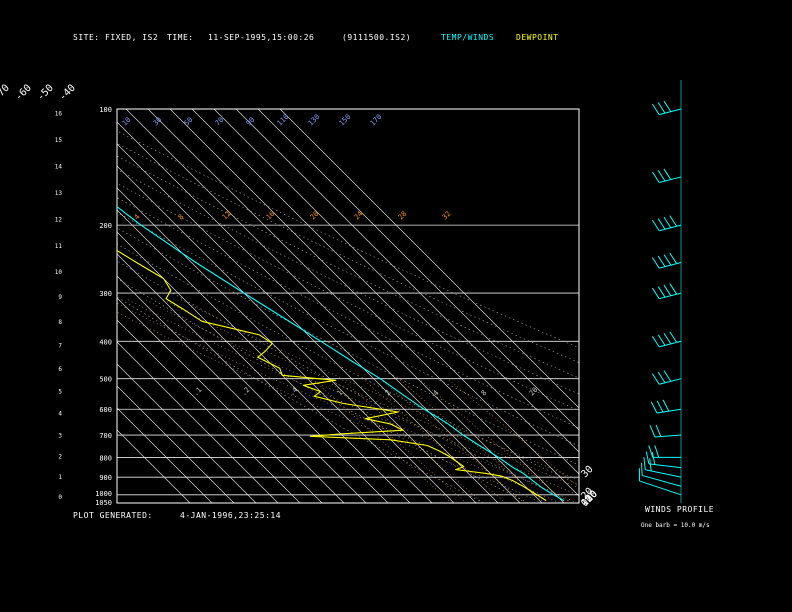  I want to click on pressure-tick-label: 500, so click(105, 380).